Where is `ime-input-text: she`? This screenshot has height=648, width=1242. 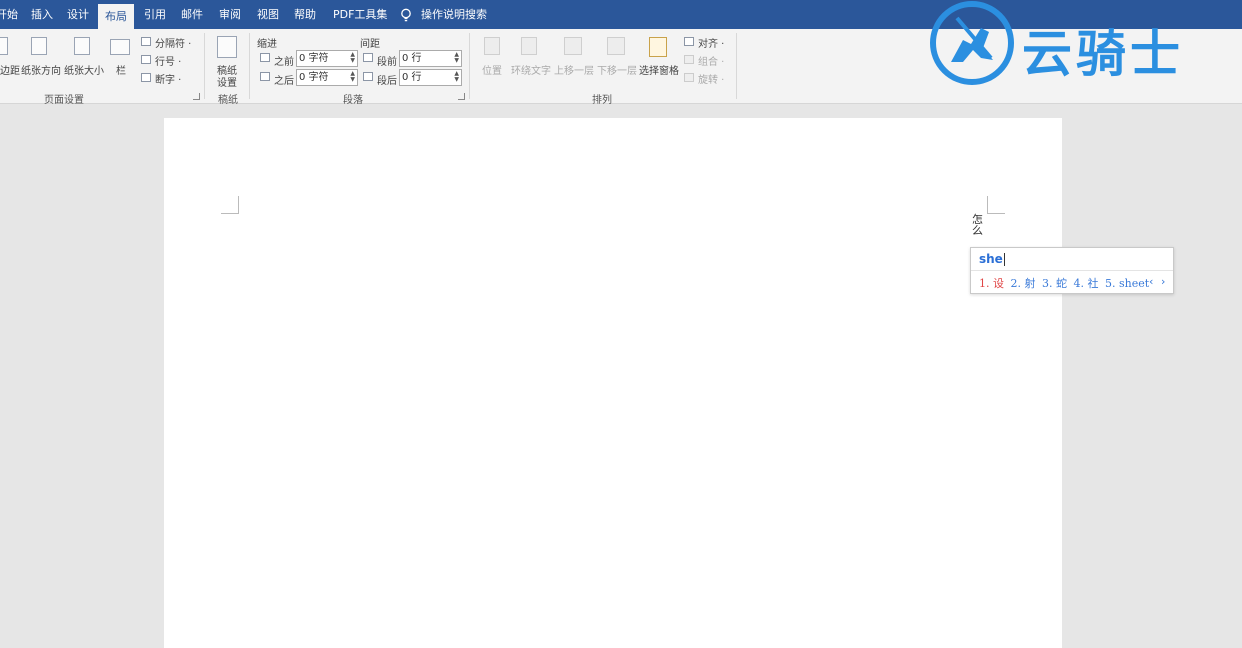
ime-input-text: she is located at coordinates (991, 259).